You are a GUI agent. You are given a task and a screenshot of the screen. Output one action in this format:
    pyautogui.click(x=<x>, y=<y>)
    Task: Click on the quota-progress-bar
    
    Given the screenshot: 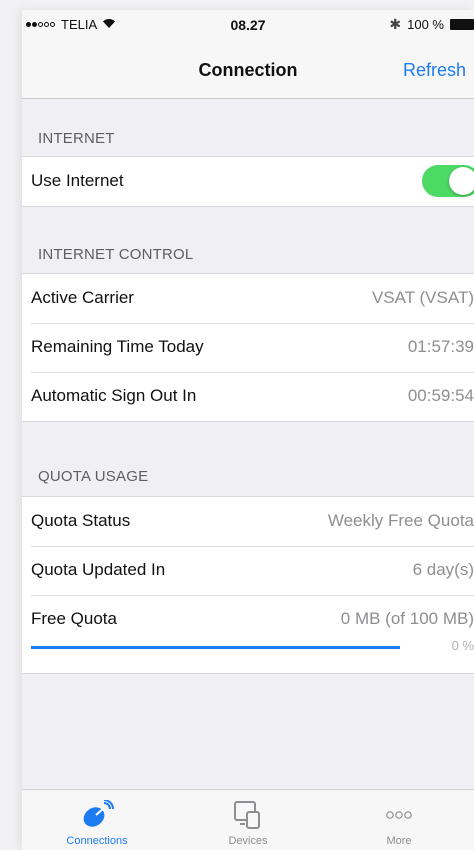 What is the action you would take?
    pyautogui.click(x=215, y=647)
    